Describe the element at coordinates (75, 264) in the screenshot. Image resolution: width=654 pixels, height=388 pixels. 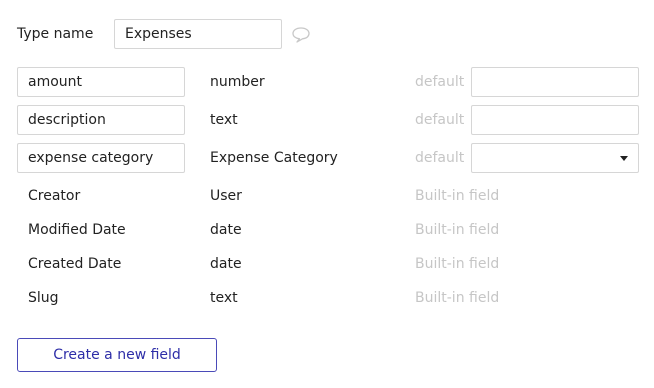
I see `builtin-field-name: Created Date` at that location.